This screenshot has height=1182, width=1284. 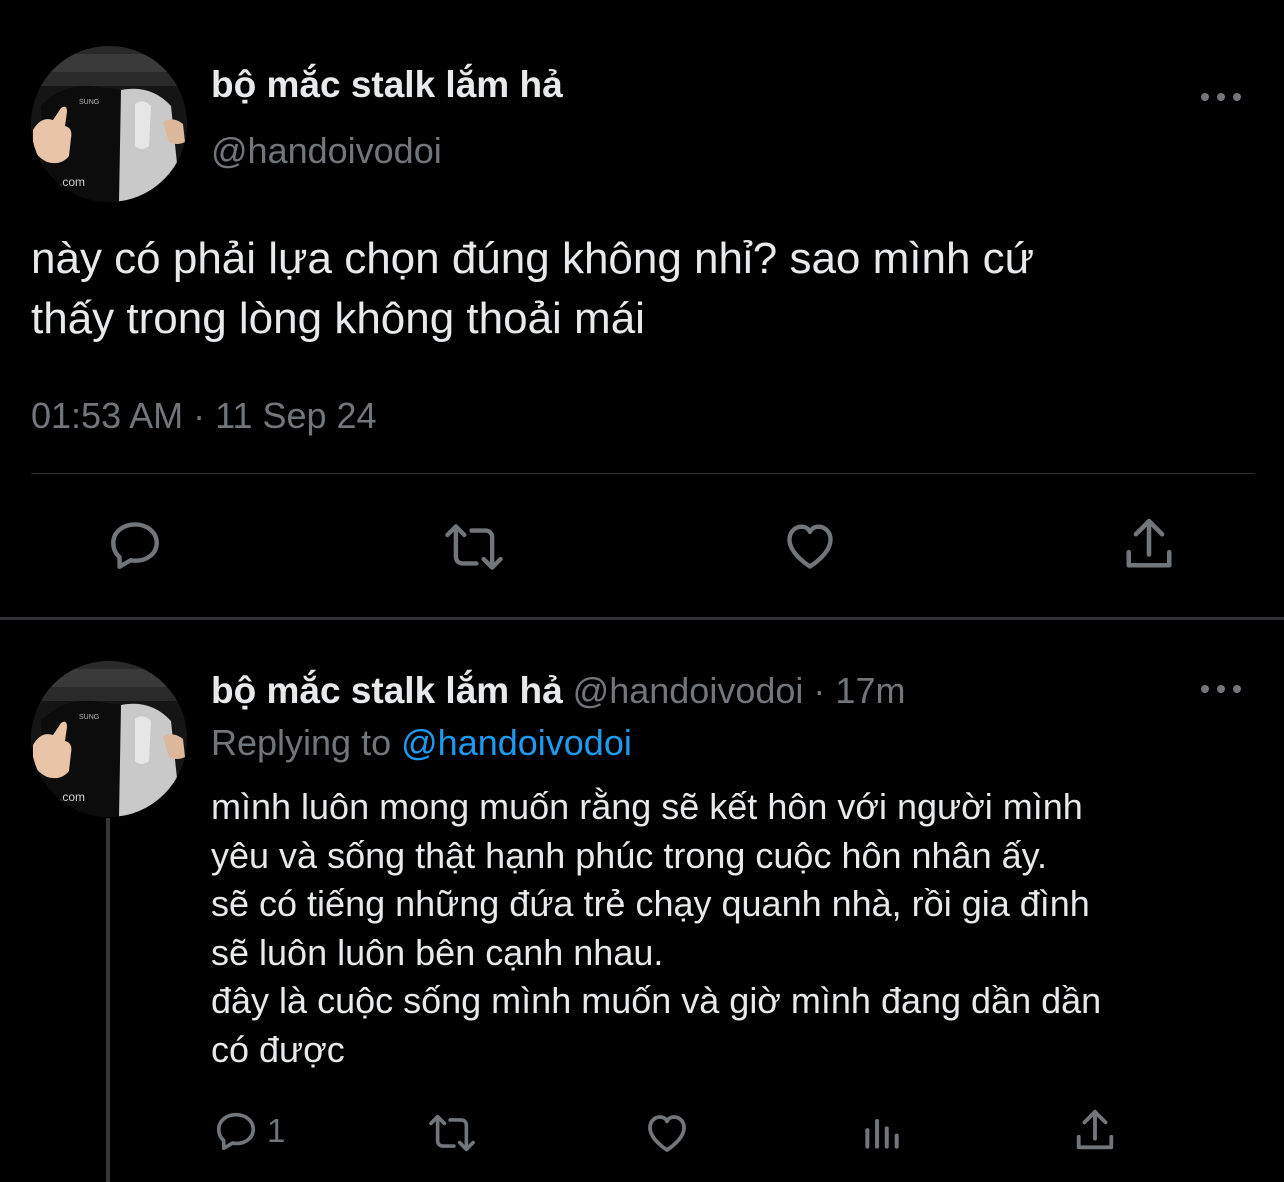 I want to click on like-button, so click(x=810, y=546).